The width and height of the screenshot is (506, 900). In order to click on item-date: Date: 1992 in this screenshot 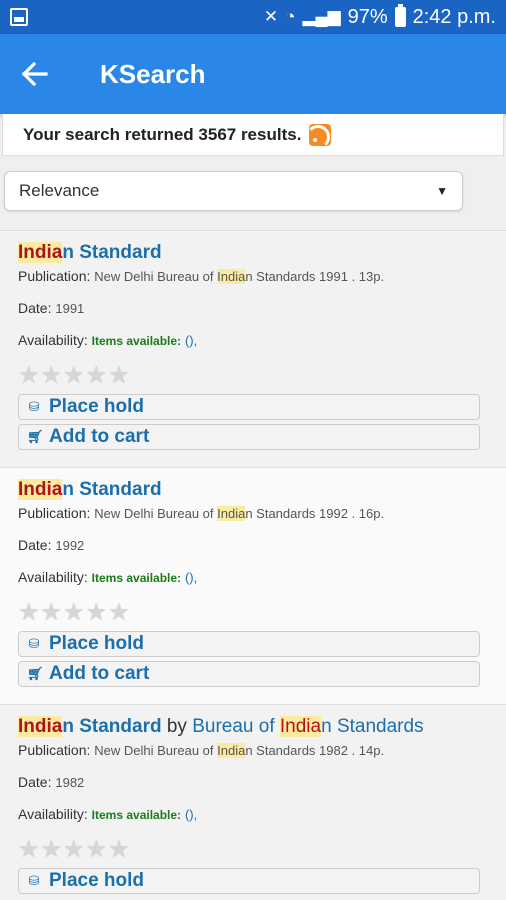, I will do `click(51, 545)`.